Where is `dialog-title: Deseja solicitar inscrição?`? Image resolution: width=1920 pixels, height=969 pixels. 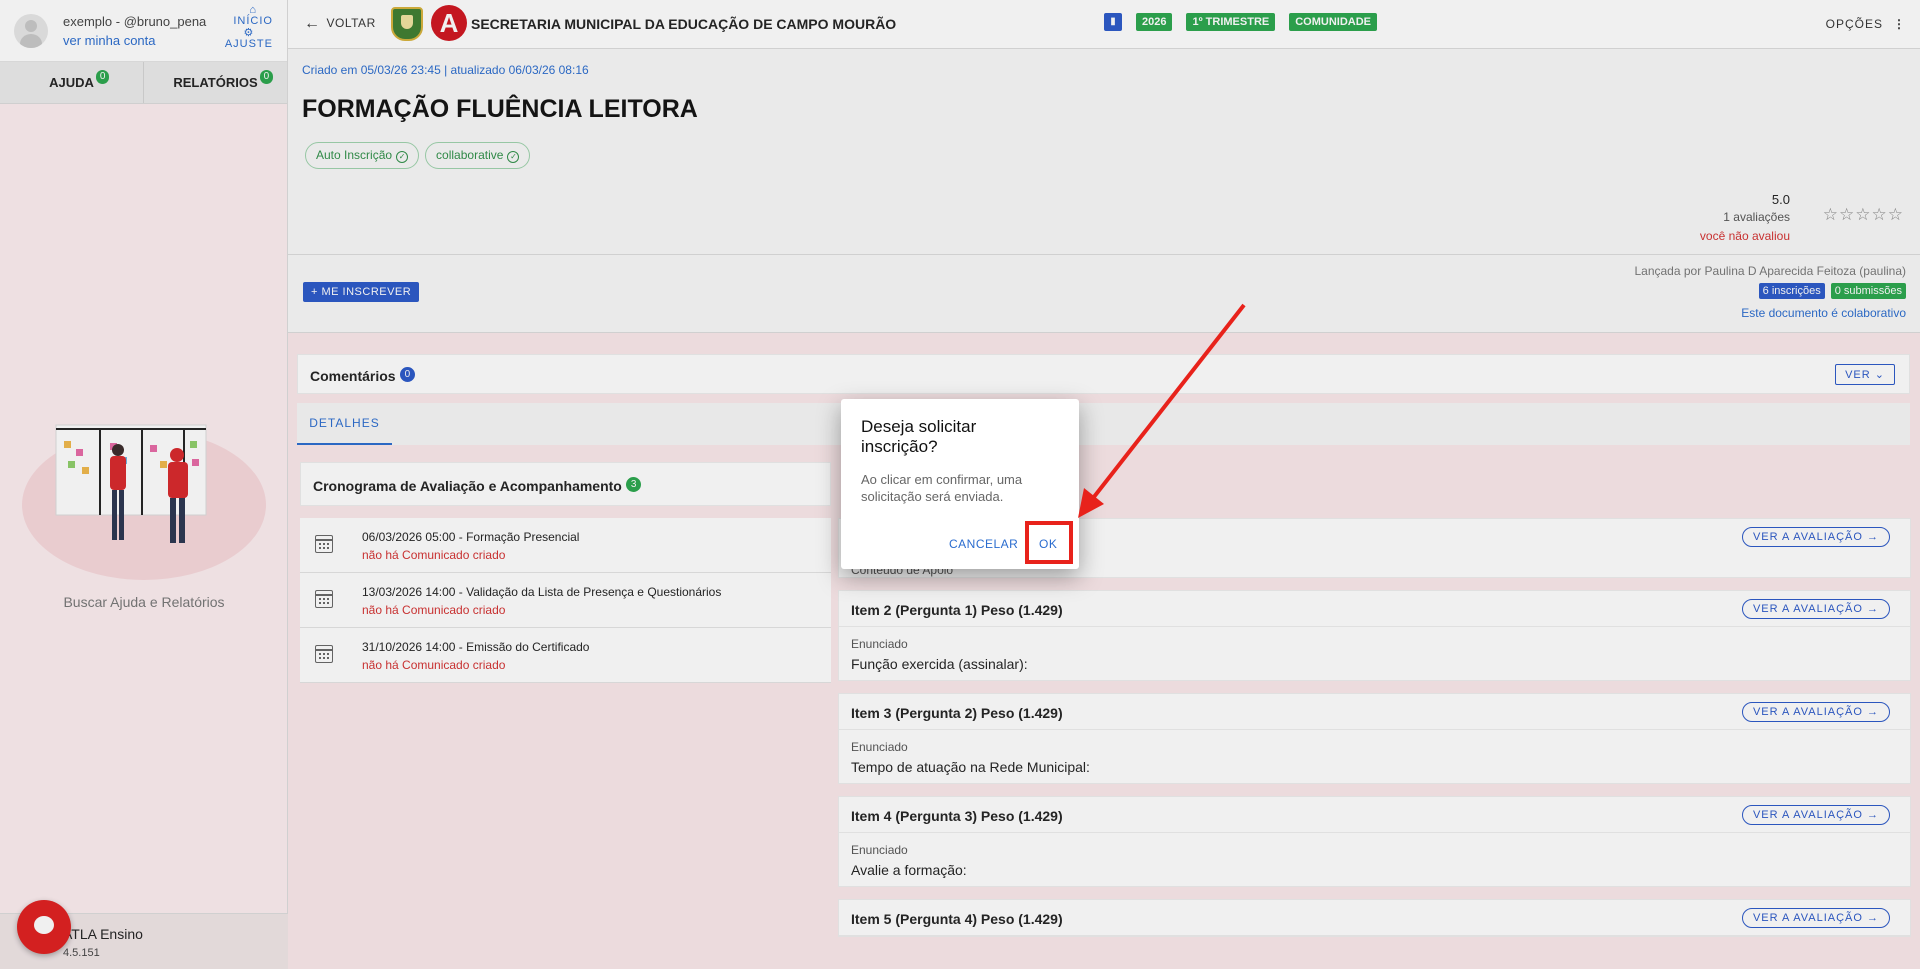 dialog-title: Deseja solicitar inscrição? is located at coordinates (919, 436).